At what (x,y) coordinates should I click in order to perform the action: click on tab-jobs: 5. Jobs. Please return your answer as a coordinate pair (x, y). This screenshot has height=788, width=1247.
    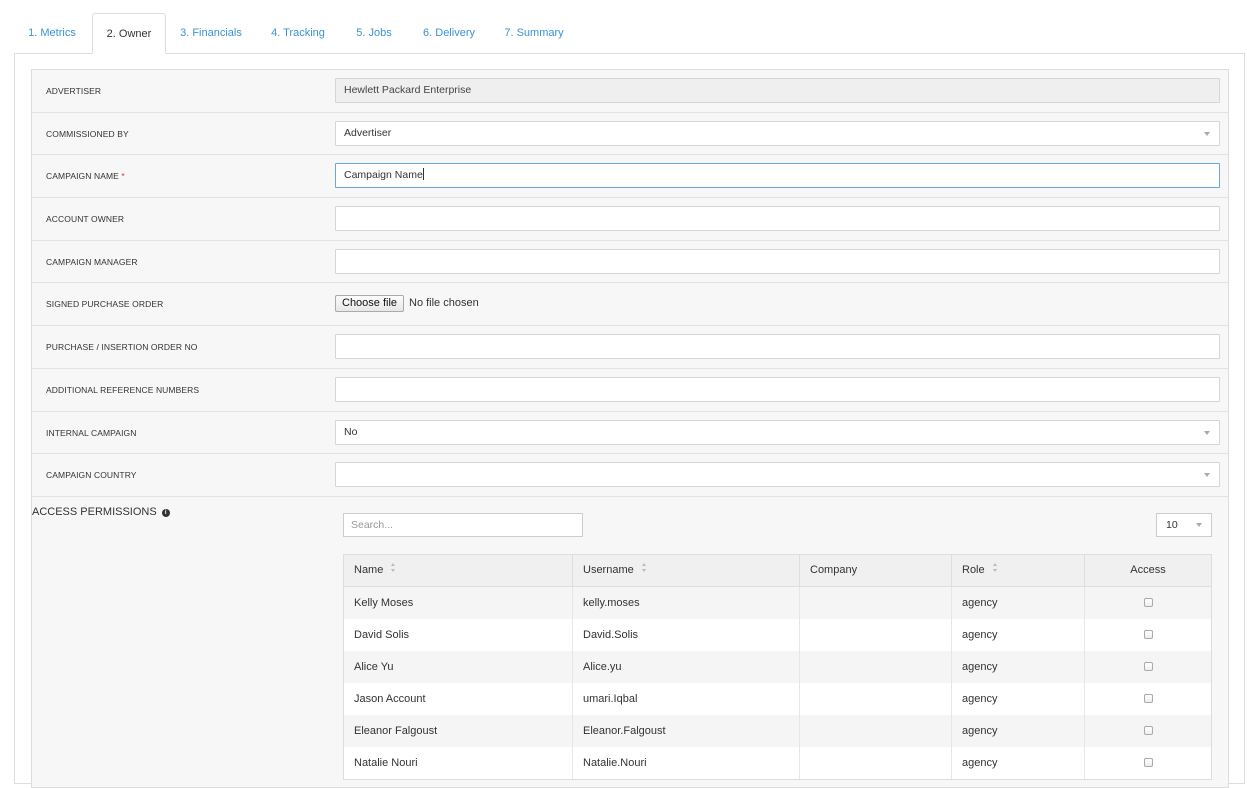
    Looking at the image, I should click on (374, 33).